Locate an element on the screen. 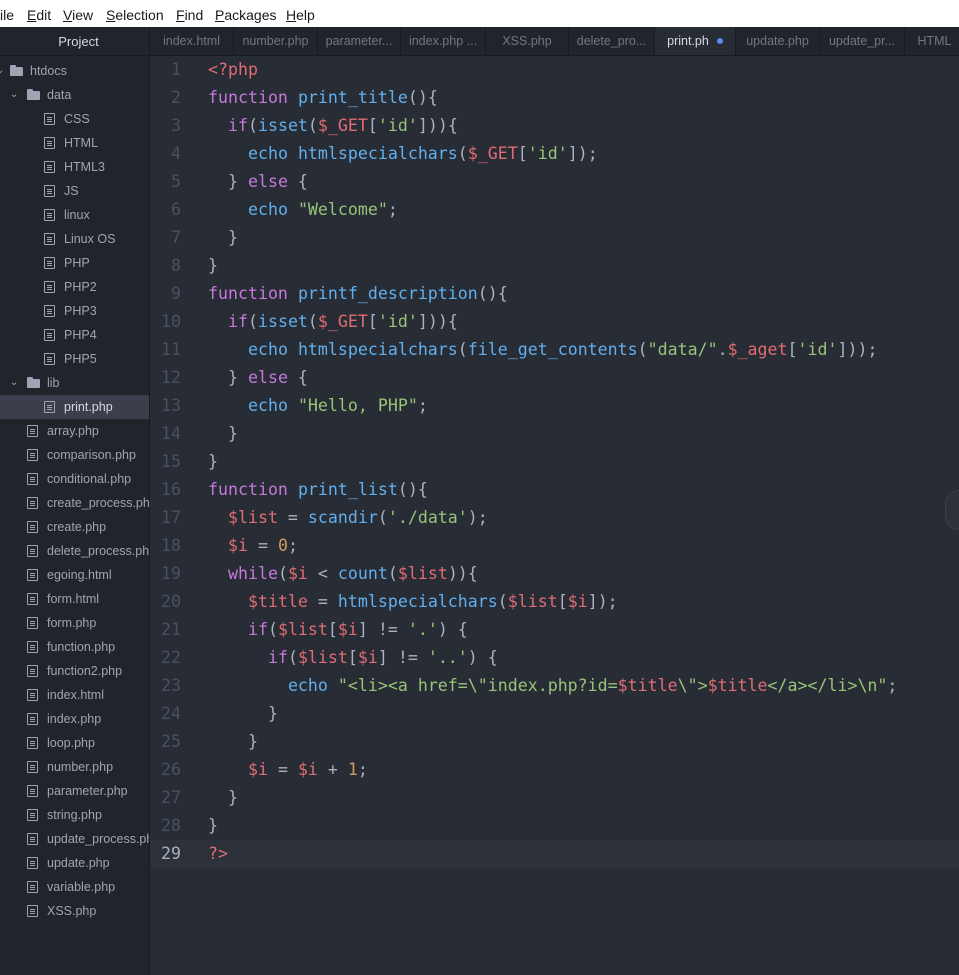 Image resolution: width=959 pixels, height=975 pixels. tree-file-index-php: index.php is located at coordinates (74, 719).